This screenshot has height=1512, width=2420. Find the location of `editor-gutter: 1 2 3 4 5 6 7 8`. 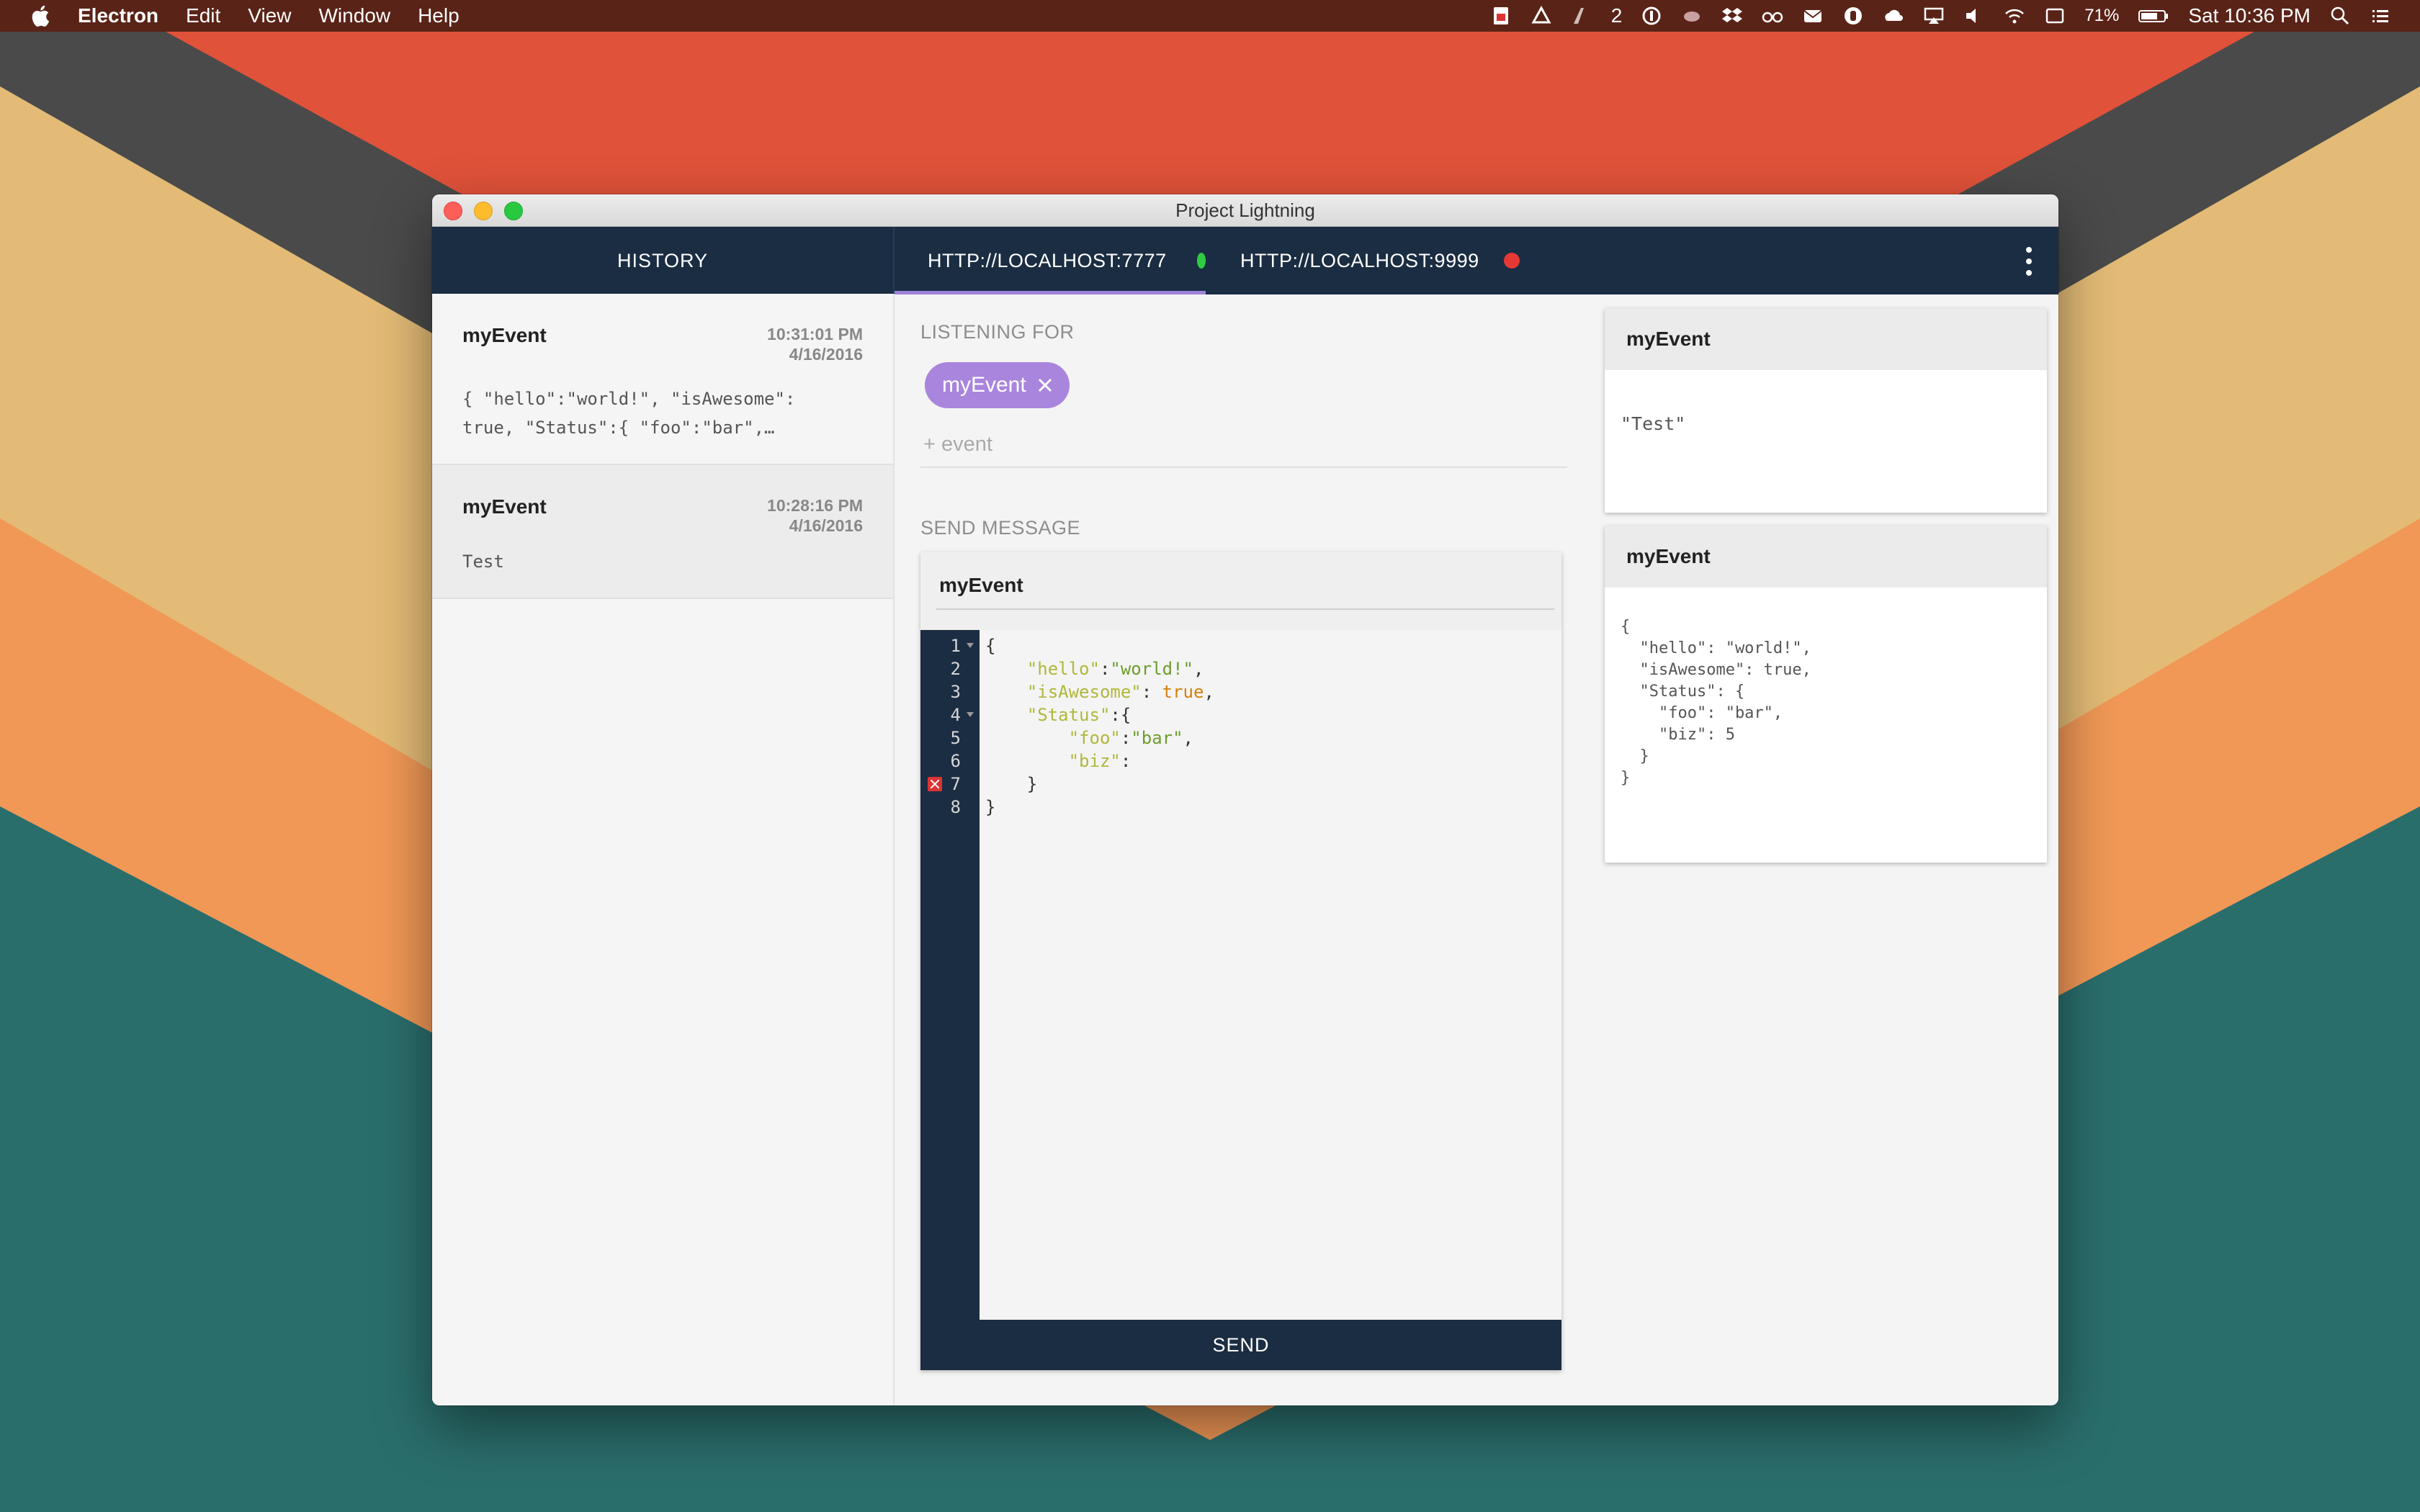

editor-gutter: 1 2 3 4 5 6 7 8 is located at coordinates (950, 975).